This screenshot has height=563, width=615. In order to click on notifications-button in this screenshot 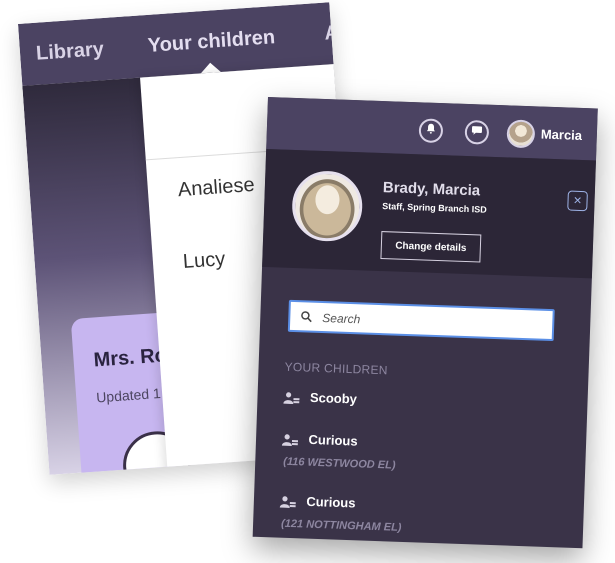, I will do `click(431, 131)`.